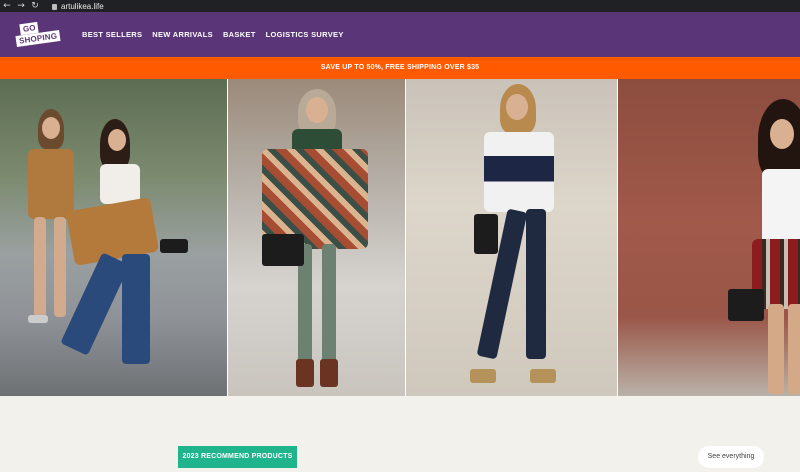  I want to click on promo-banner: SAVE UP TO 50%, FREE SHIPPING OVER $35, so click(400, 68).